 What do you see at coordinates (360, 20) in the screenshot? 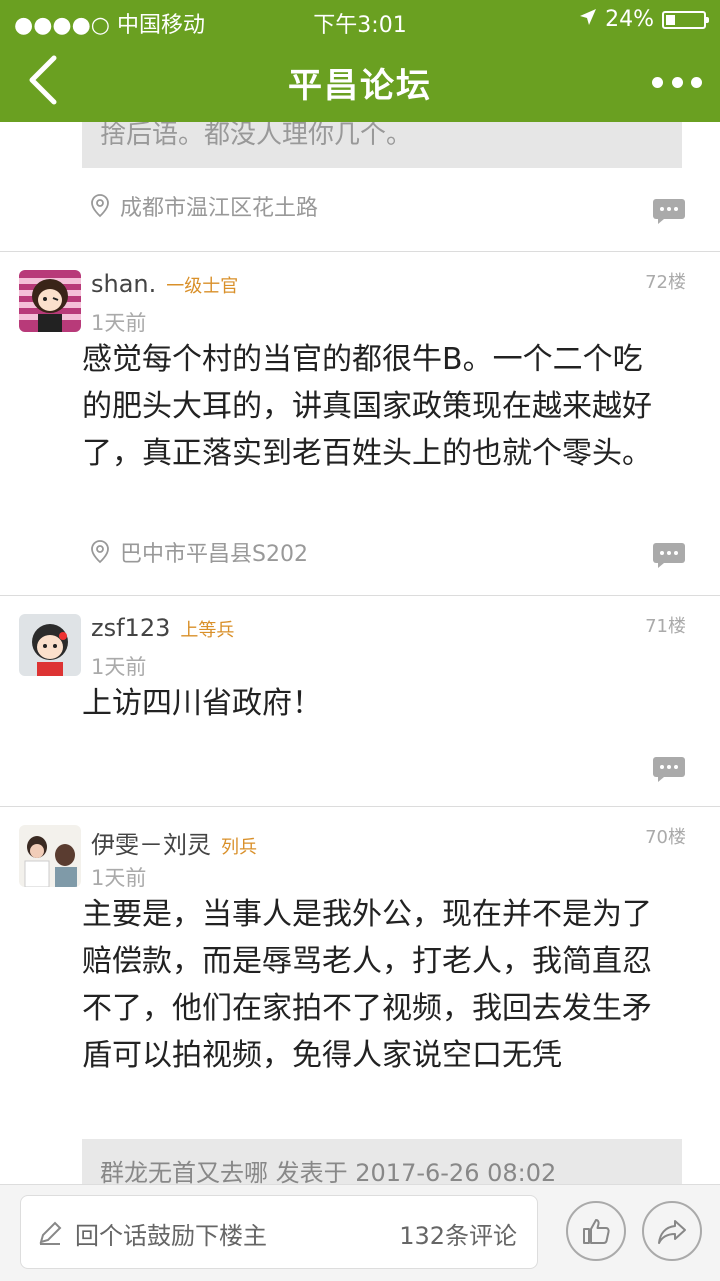
I see `status-bar: ●●●●○ 中国移动 下午3:01 24%` at bounding box center [360, 20].